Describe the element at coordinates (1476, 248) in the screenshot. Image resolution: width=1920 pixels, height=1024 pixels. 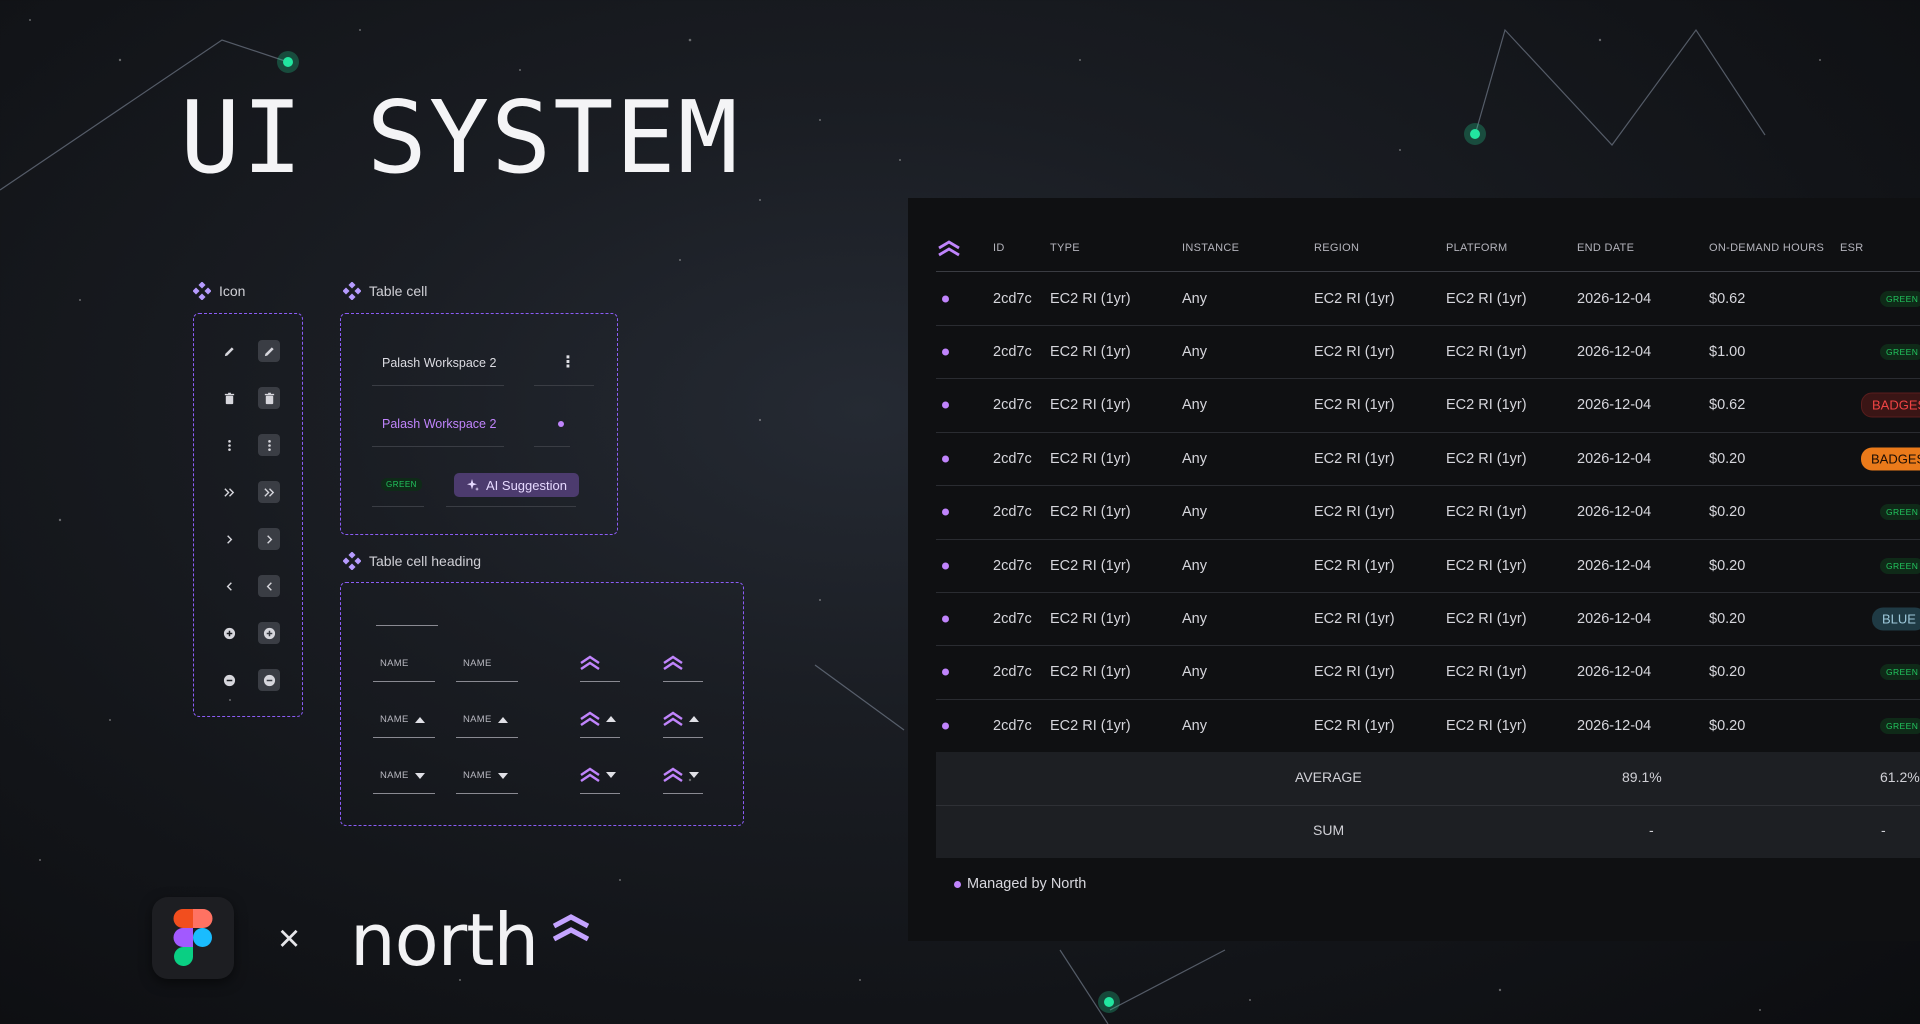
I see `column-header-platform: PLATFORM` at that location.